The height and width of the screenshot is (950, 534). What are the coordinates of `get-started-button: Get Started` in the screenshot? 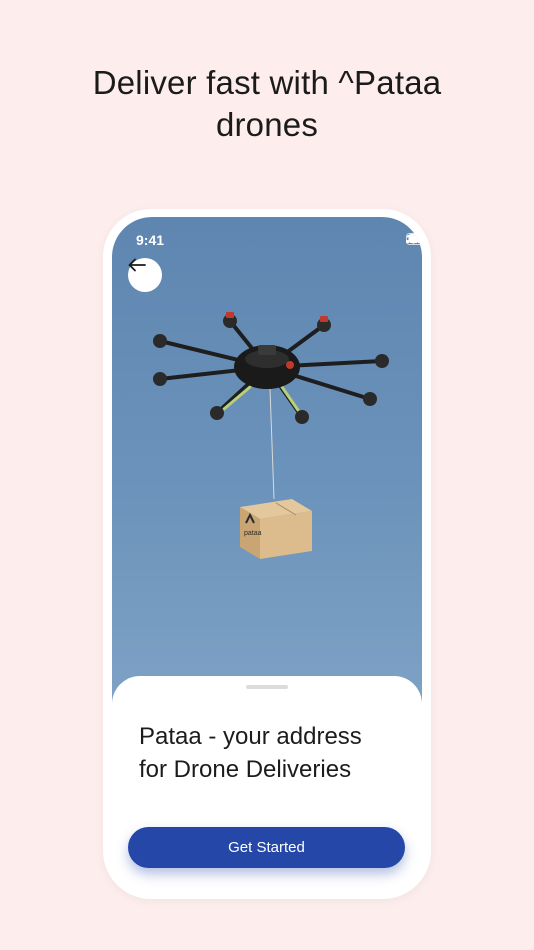 It's located at (266, 847).